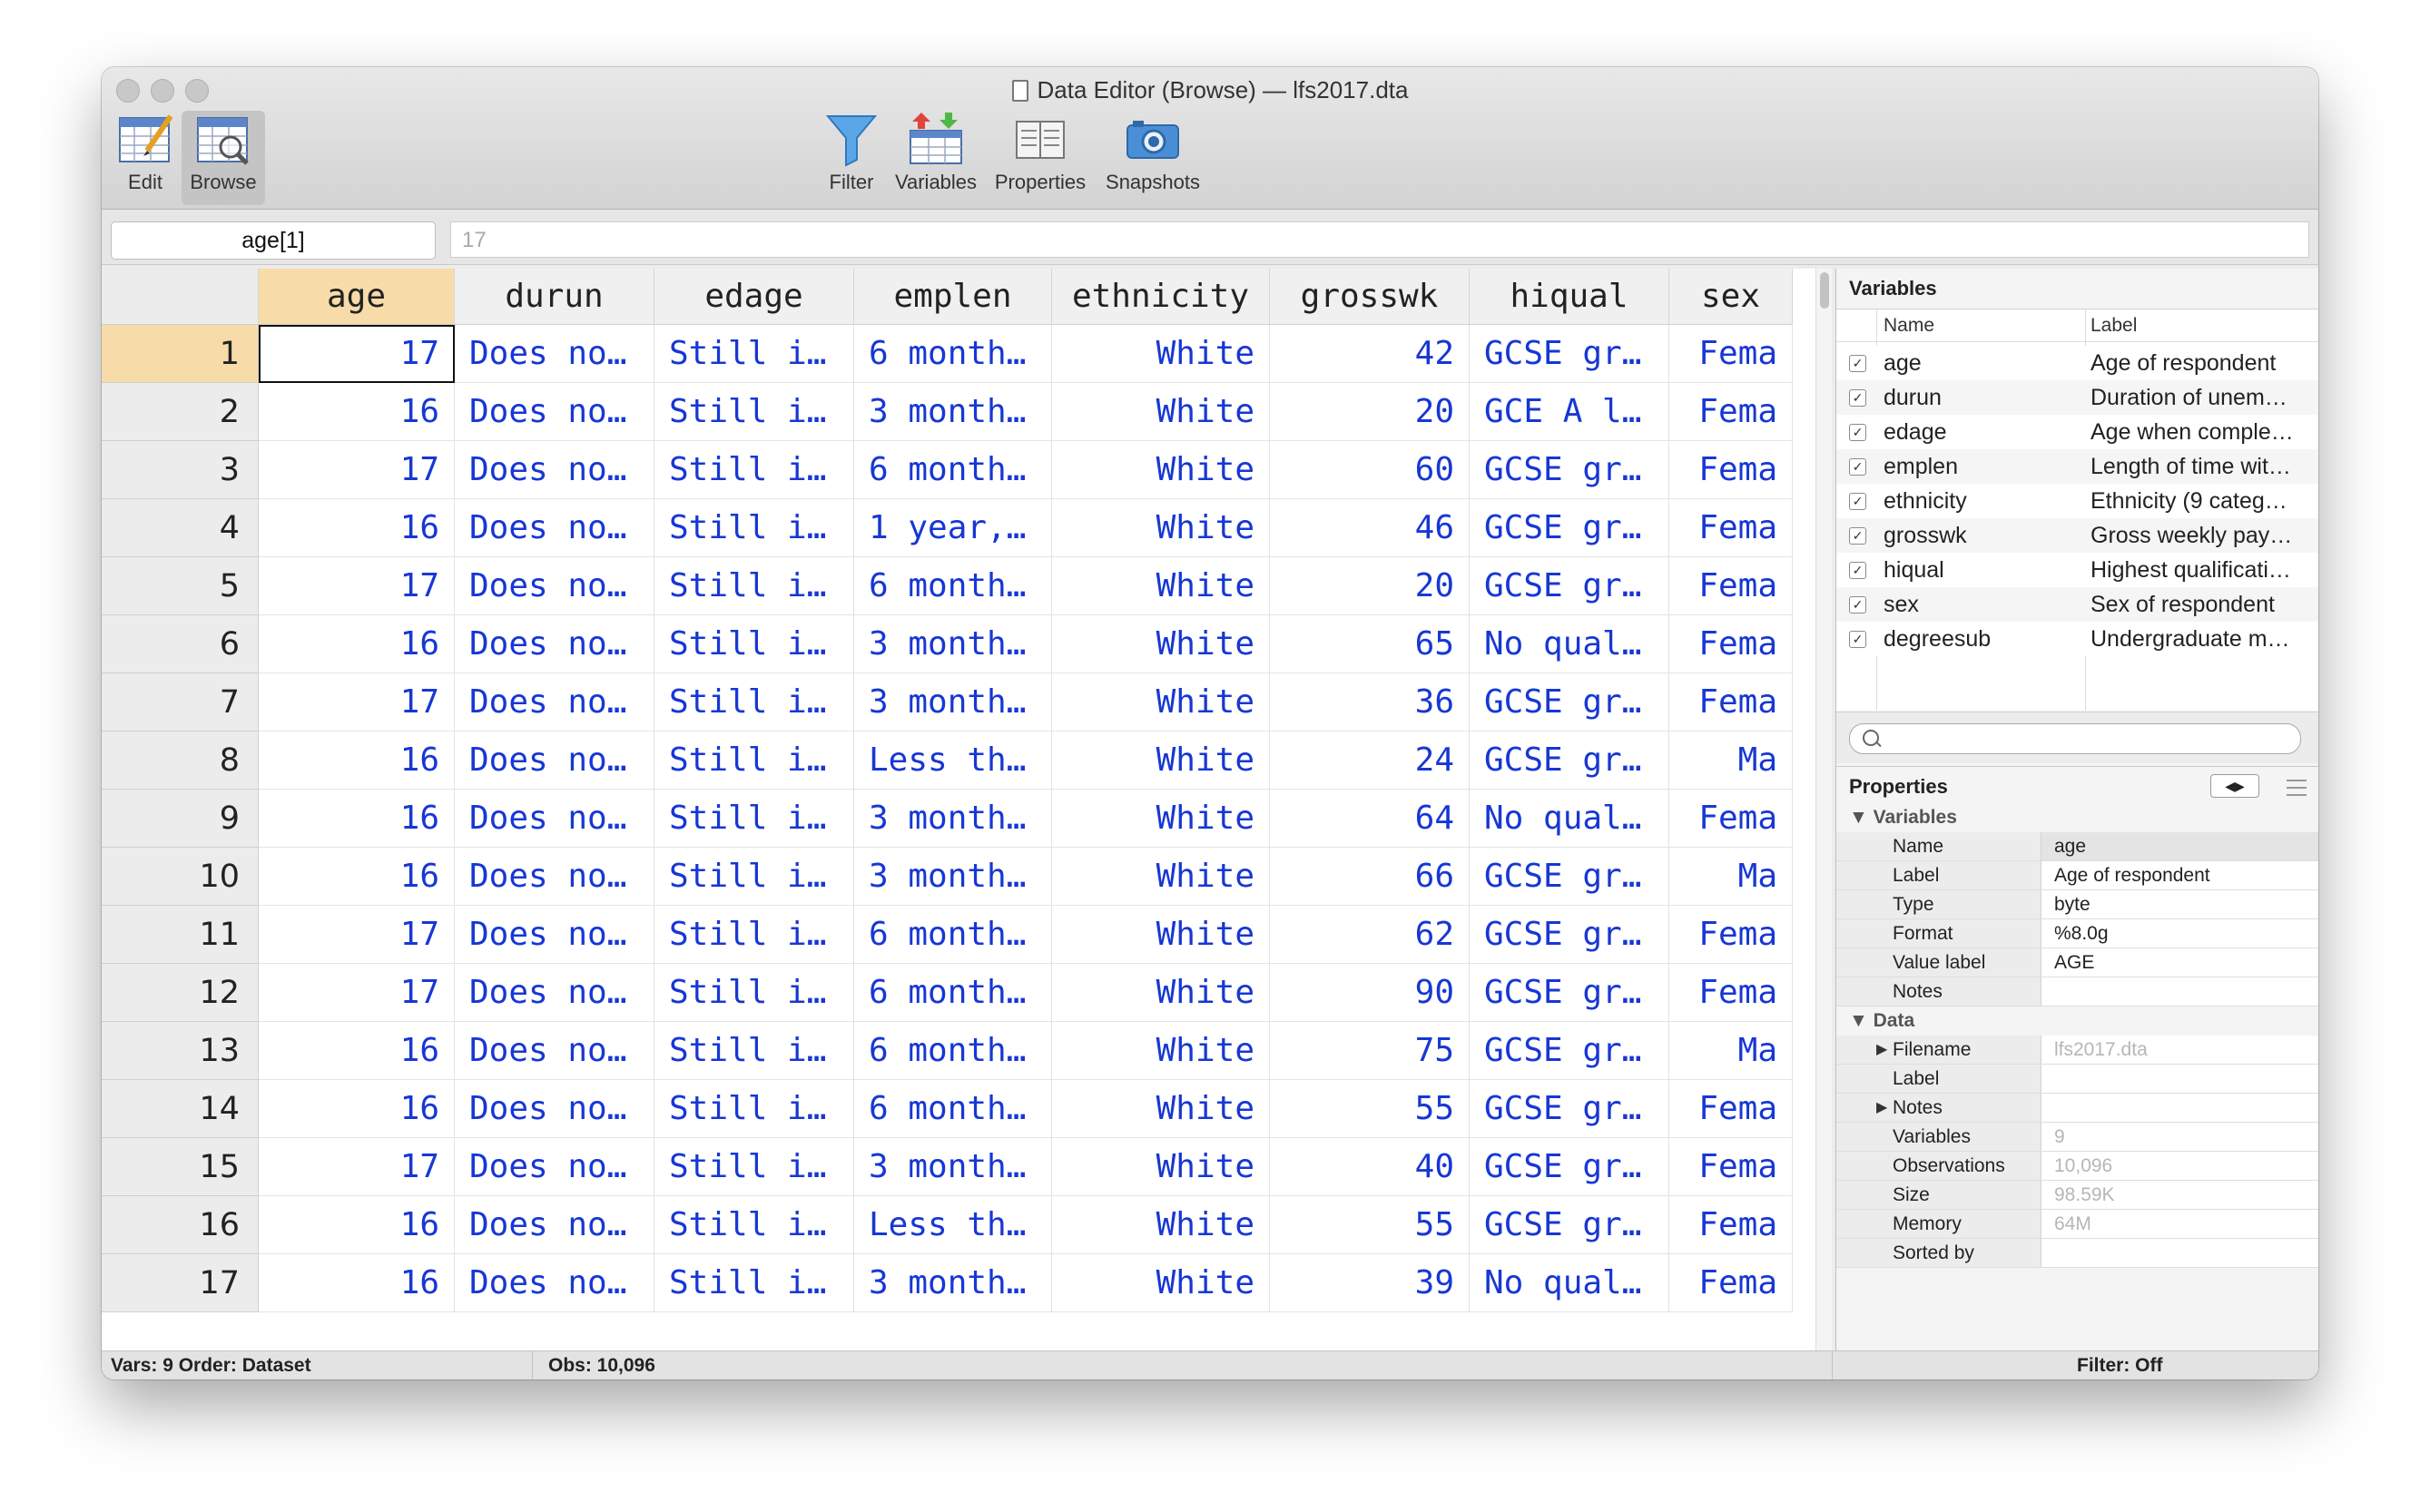 This screenshot has width=2420, height=1512. Describe the element at coordinates (1975, 325) in the screenshot. I see `column-name-header: Name` at that location.